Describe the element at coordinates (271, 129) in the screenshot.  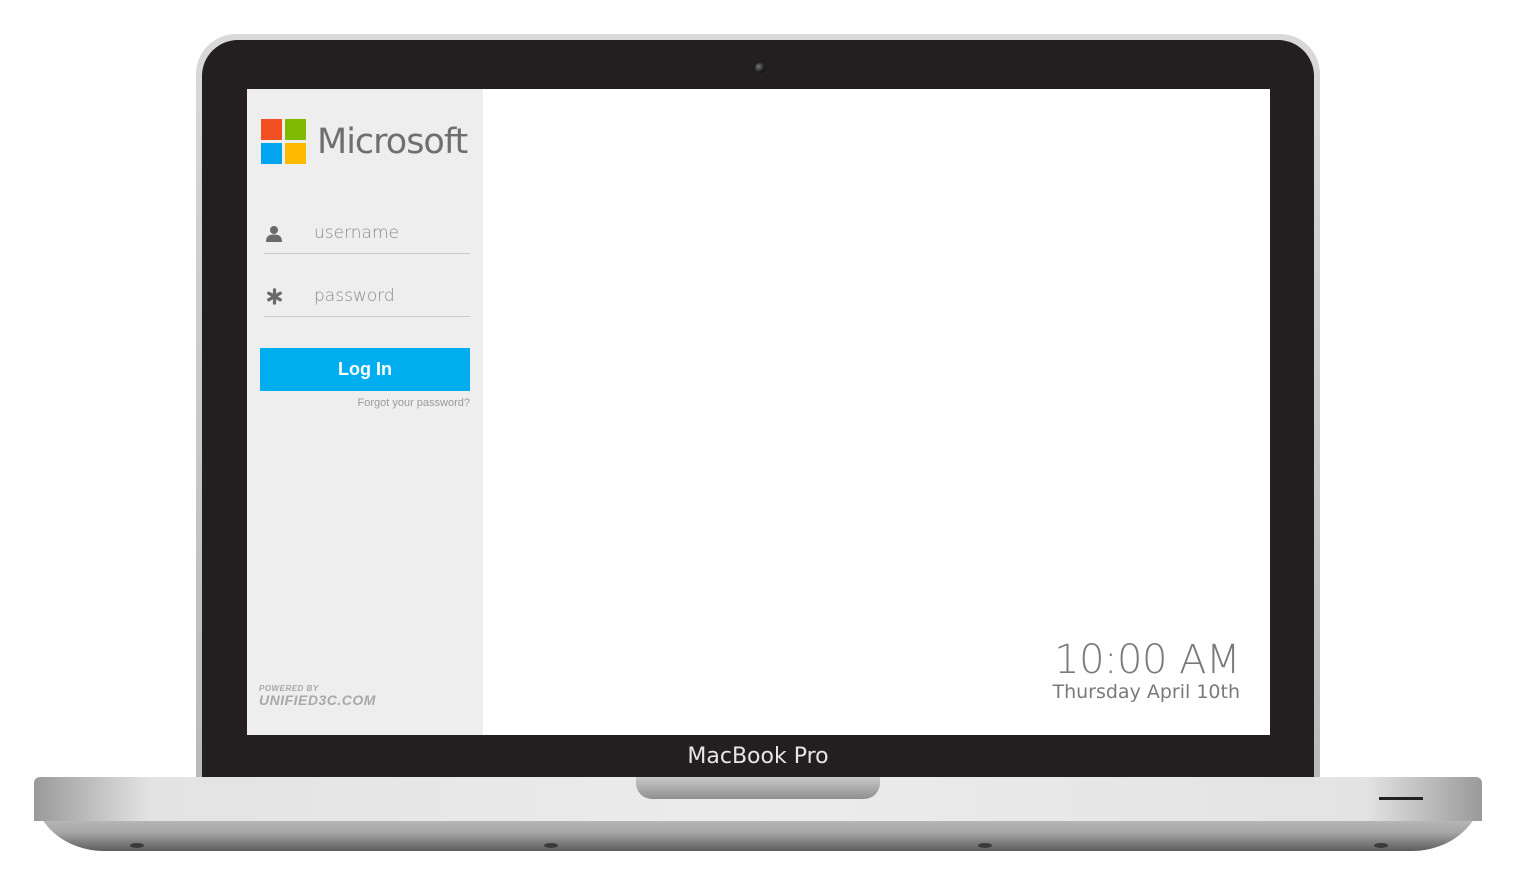
I see `logo-square-red` at that location.